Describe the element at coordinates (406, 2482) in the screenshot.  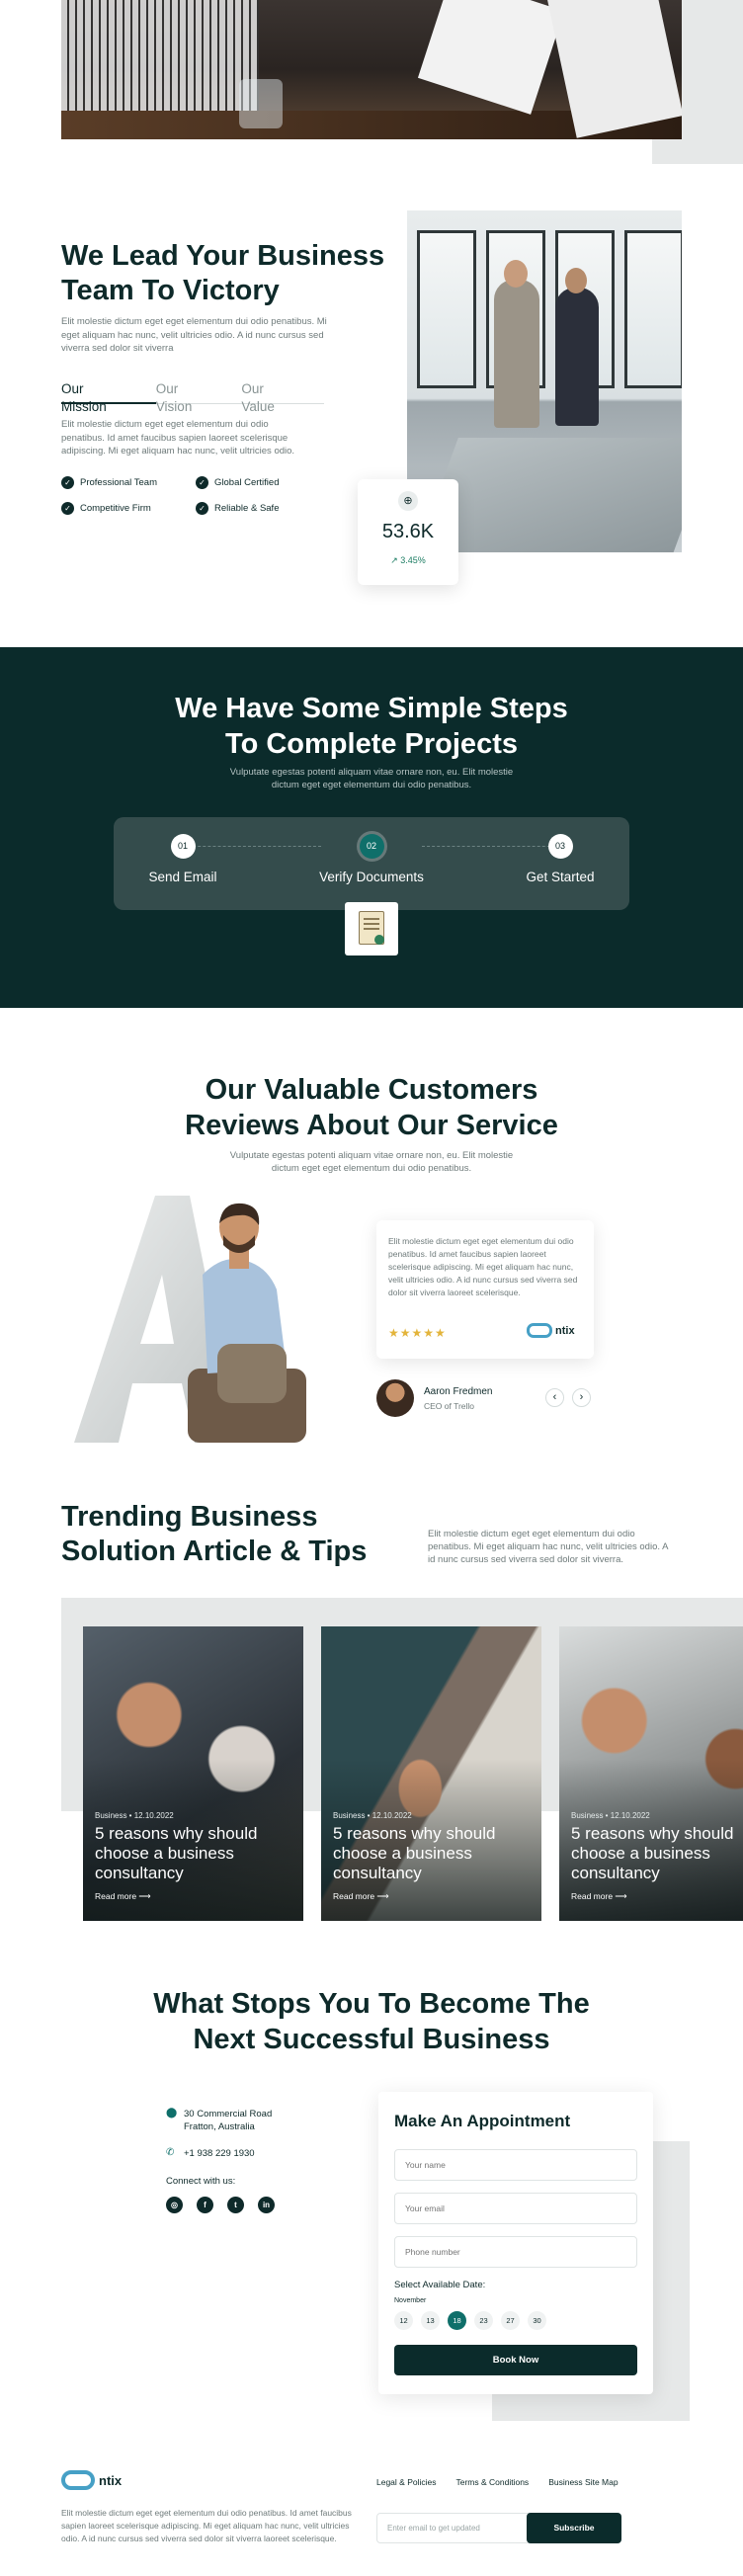
I see `legal-policies-link: Legal & Policies` at that location.